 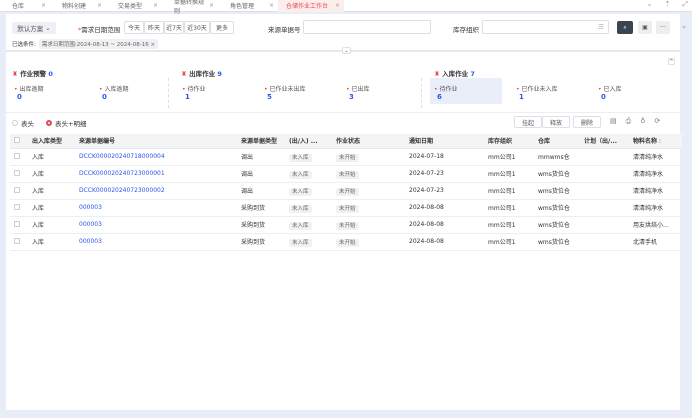 What do you see at coordinates (134, 27) in the screenshot?
I see `date-today: 今天` at bounding box center [134, 27].